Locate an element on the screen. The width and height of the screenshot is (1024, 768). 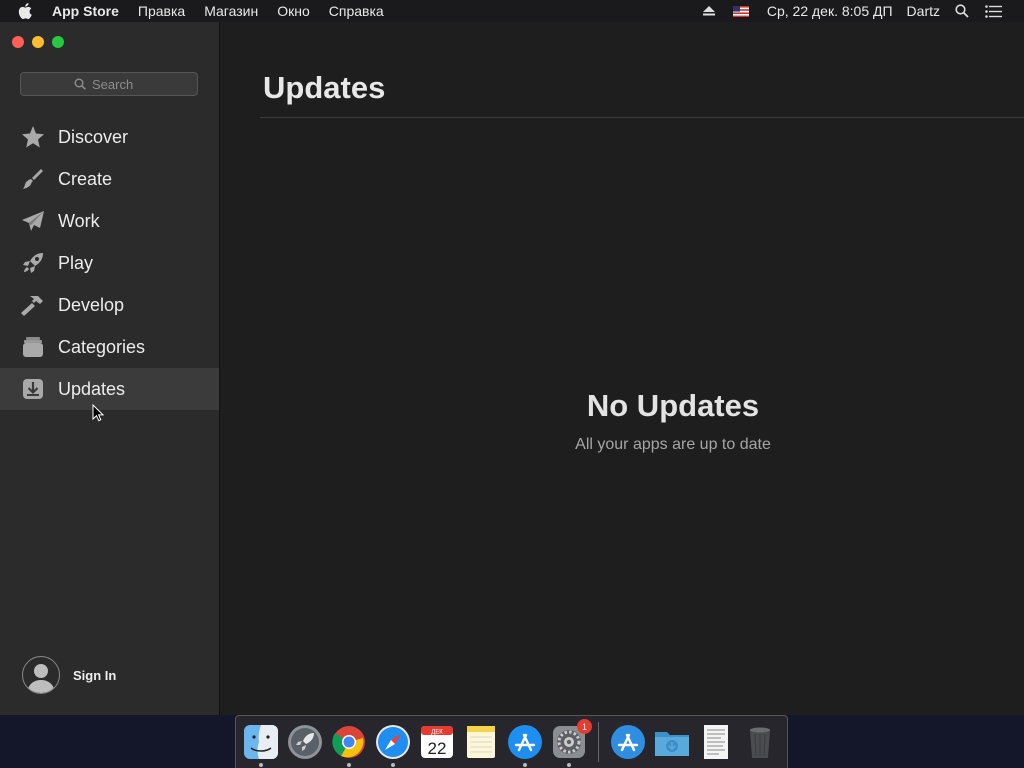
sidebar-item-label: Create is located at coordinates (85, 178).